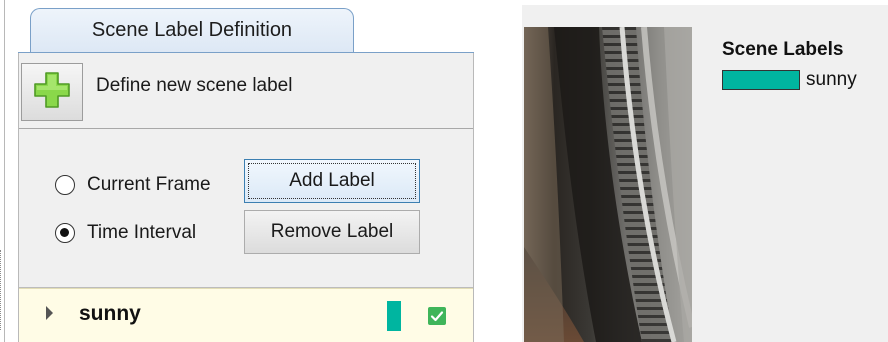 The width and height of the screenshot is (888, 342). I want to click on scene-labels-legend: Scene Labels sunny, so click(789, 65).